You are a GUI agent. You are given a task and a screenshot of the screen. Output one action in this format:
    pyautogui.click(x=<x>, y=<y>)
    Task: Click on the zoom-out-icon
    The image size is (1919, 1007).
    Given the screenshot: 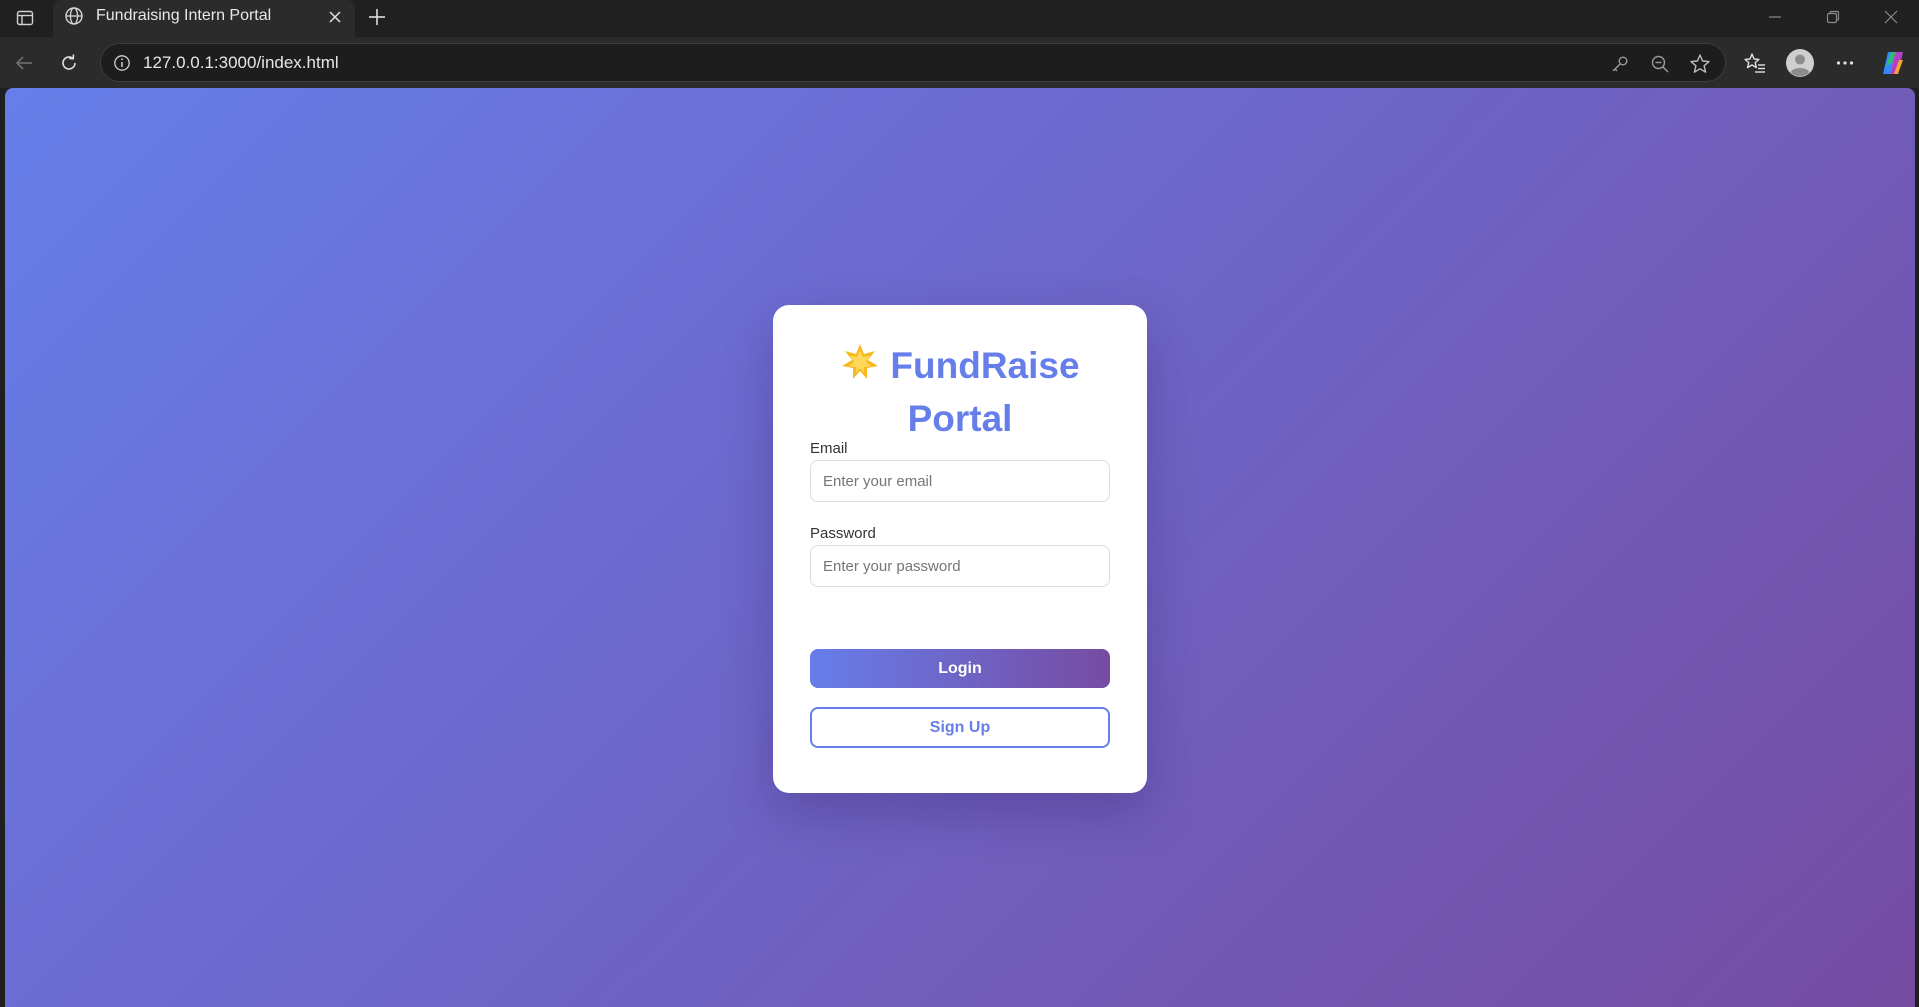 What is the action you would take?
    pyautogui.click(x=1660, y=64)
    